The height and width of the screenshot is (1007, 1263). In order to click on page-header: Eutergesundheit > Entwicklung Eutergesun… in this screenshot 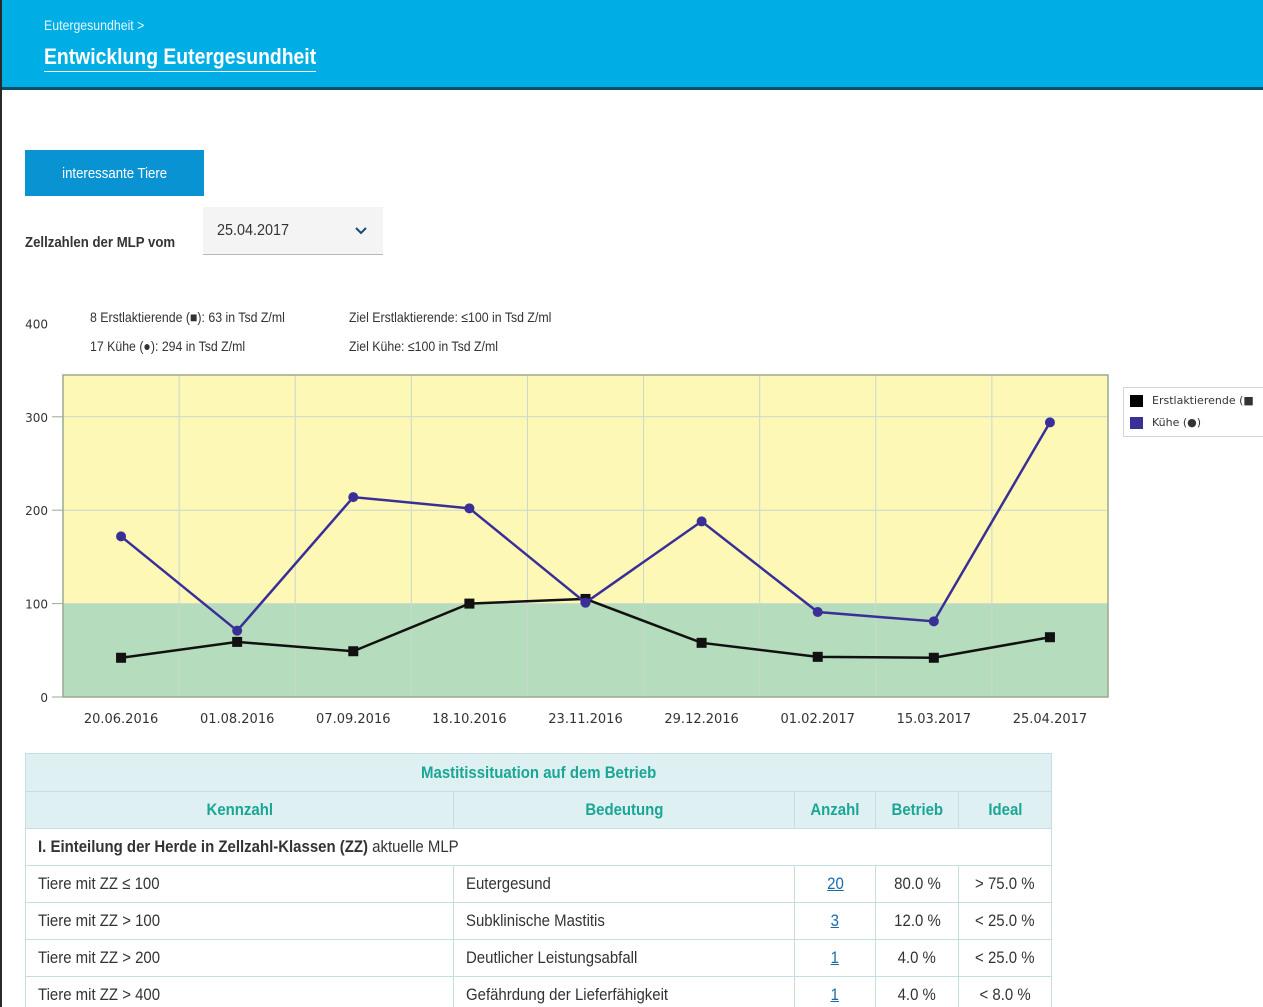, I will do `click(632, 45)`.